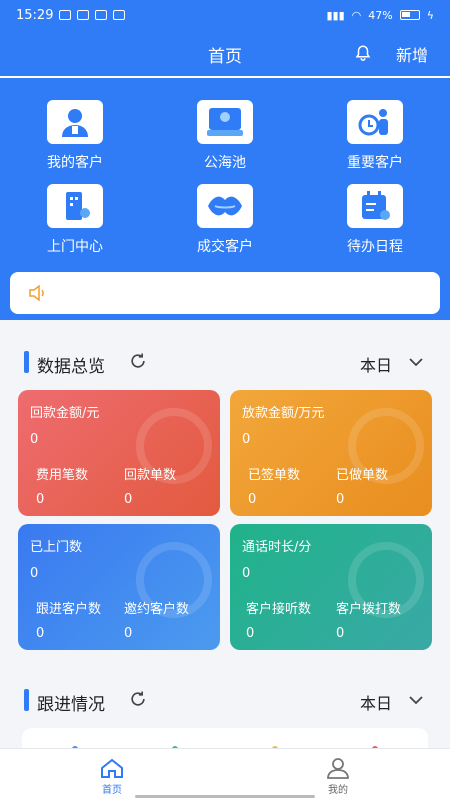  I want to click on repayment-card: 回款金额/元 0 费用笔数 回款单数 0 0, so click(119, 453).